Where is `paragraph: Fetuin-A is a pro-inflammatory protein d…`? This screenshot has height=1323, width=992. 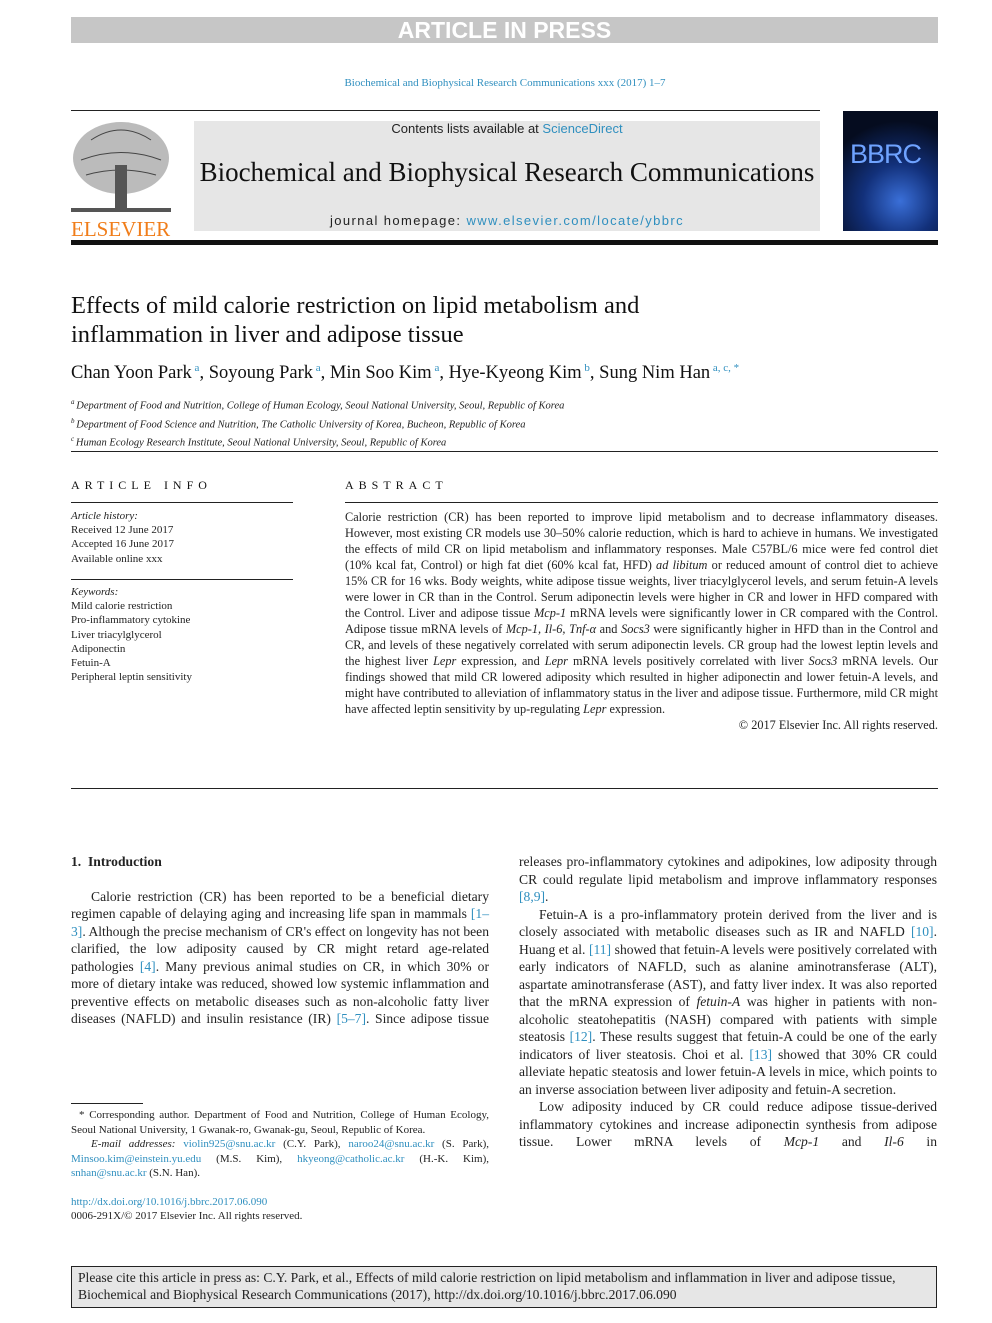
paragraph: Fetuin-A is a pro-inflammatory protein d… is located at coordinates (728, 1002).